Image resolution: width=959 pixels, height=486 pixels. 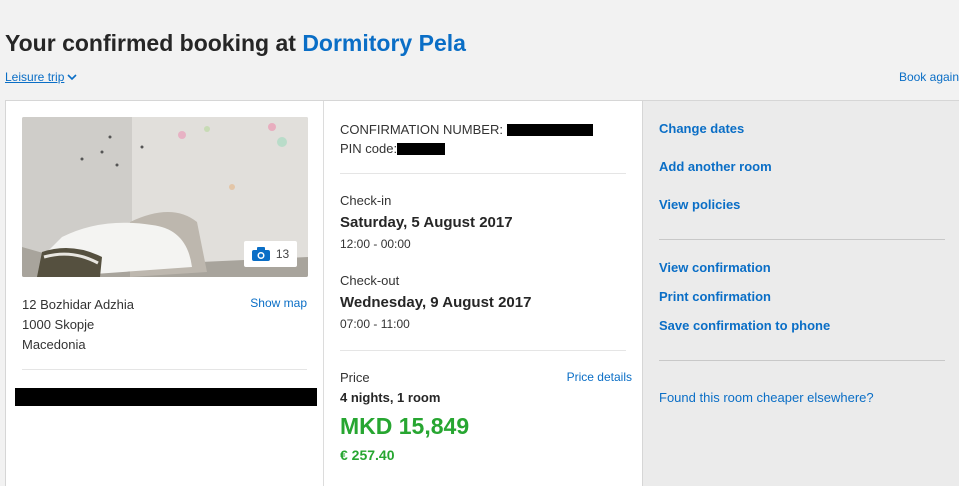 I want to click on view-confirmation-link: View confirmation, so click(x=715, y=267).